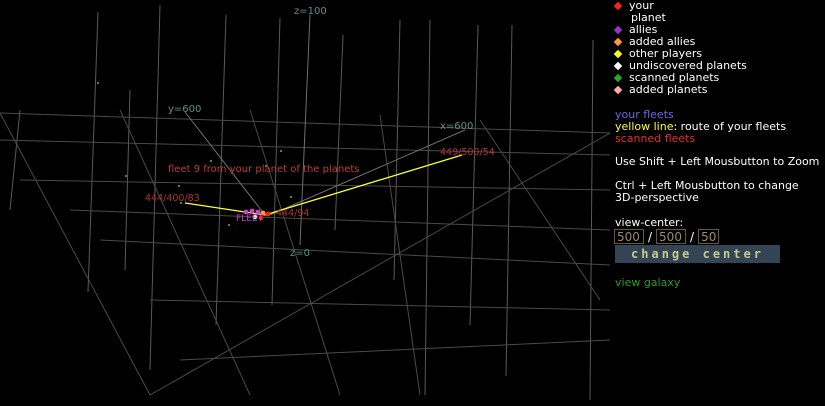 Image resolution: width=825 pixels, height=406 pixels. I want to click on z-axis-top-label: z=100, so click(310, 11).